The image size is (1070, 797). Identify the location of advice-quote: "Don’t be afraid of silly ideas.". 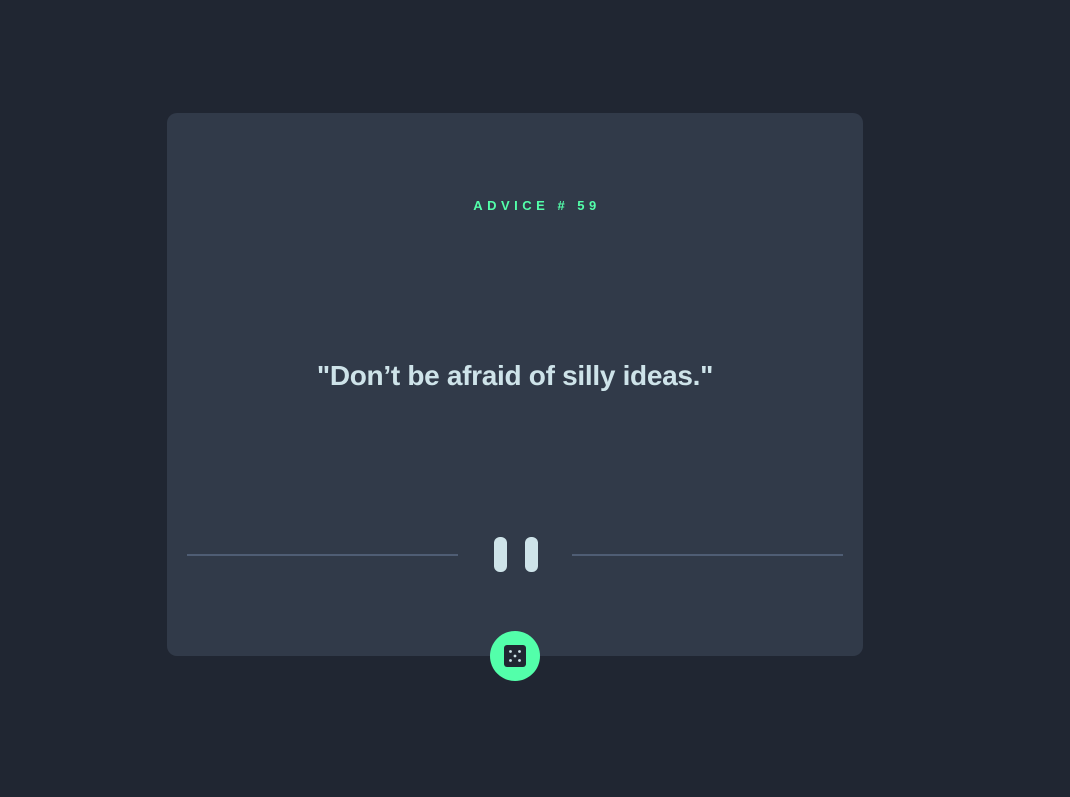
(515, 375).